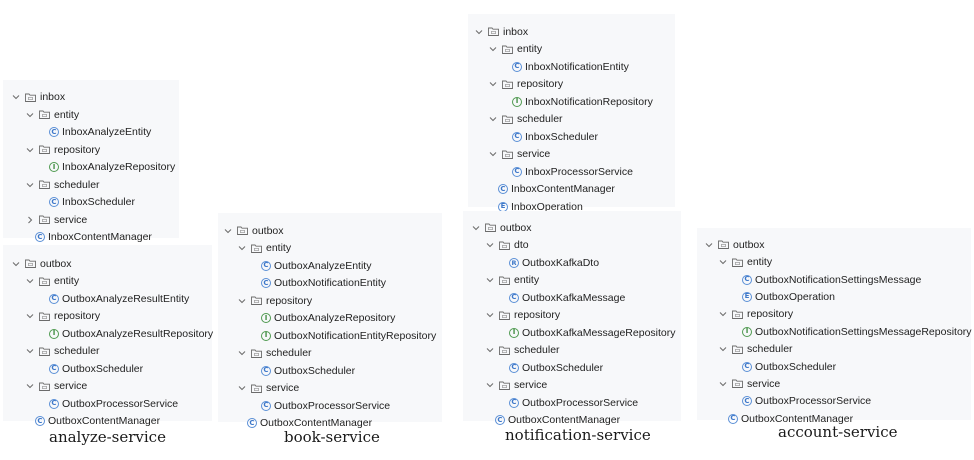 This screenshot has height=460, width=974. What do you see at coordinates (831, 280) in the screenshot?
I see `tree-file-row: C OutboxNotificationSettingsMessage` at bounding box center [831, 280].